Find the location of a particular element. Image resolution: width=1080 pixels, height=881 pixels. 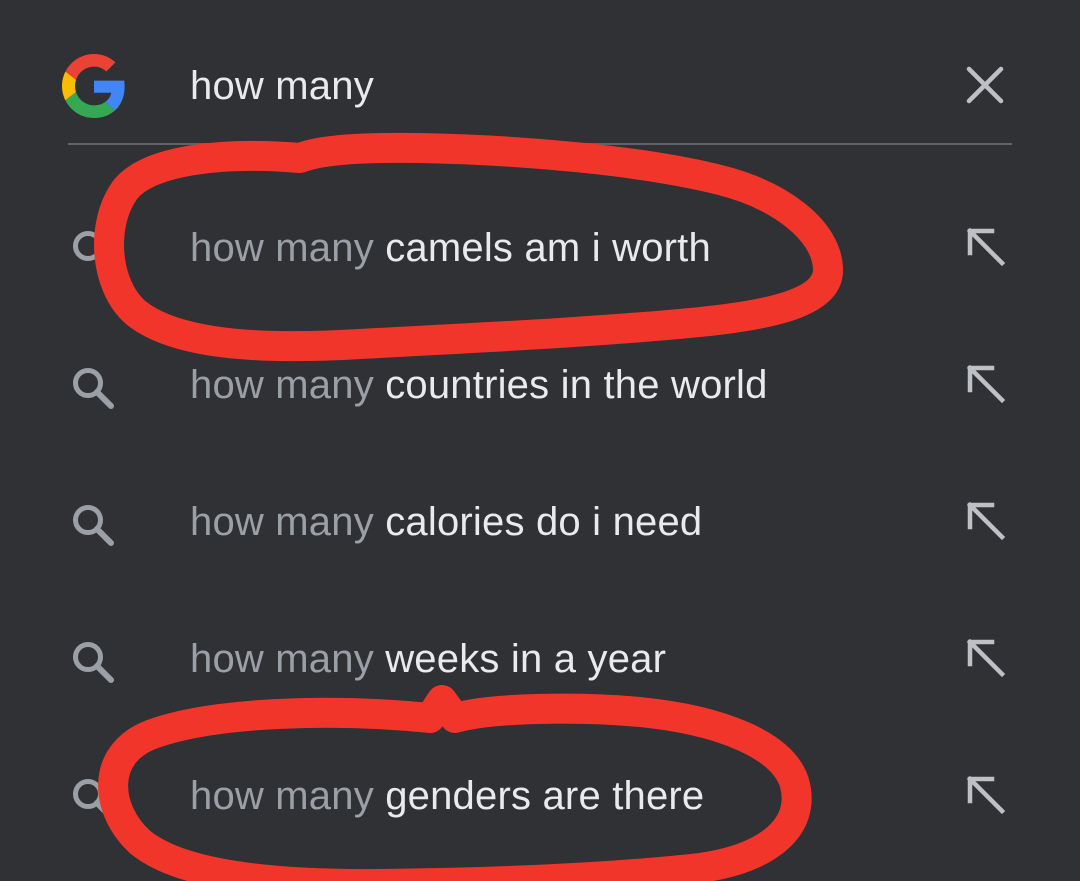

search-input: how many is located at coordinates (282, 86).